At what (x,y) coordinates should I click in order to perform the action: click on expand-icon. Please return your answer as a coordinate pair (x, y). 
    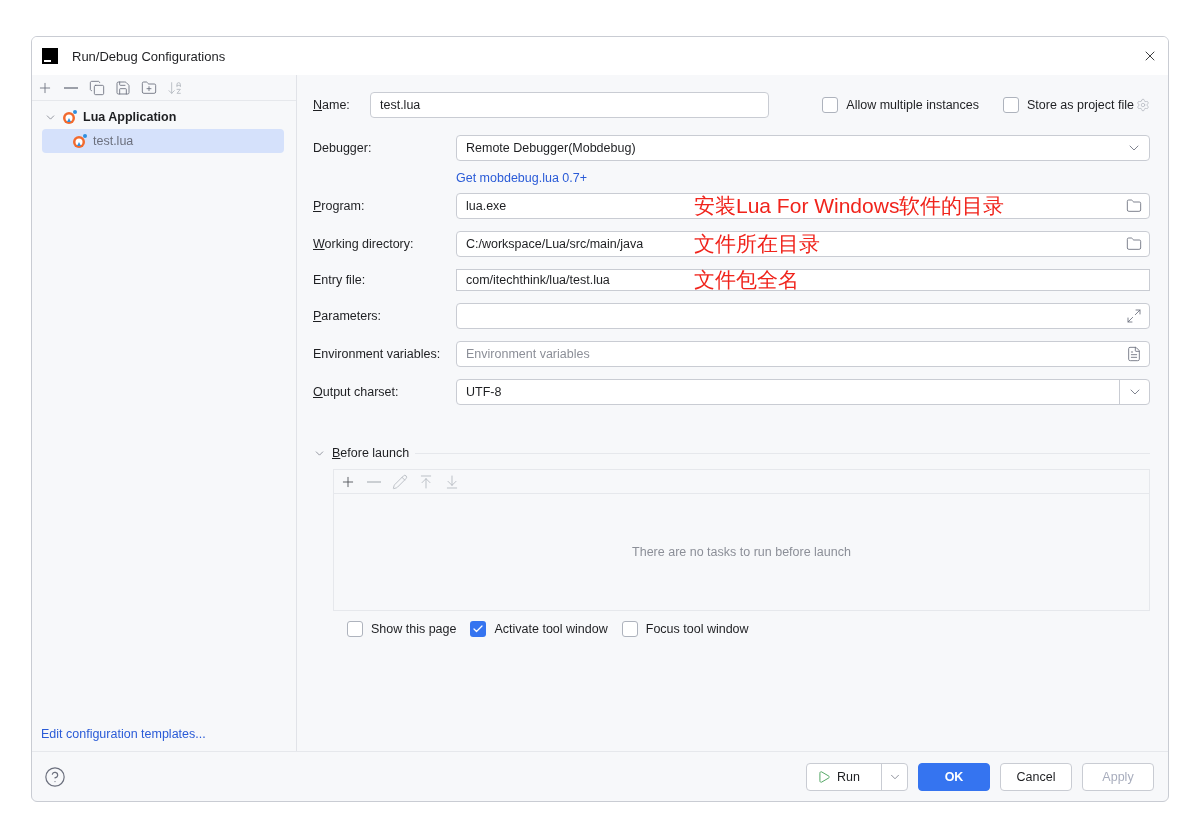
    Looking at the image, I should click on (1134, 316).